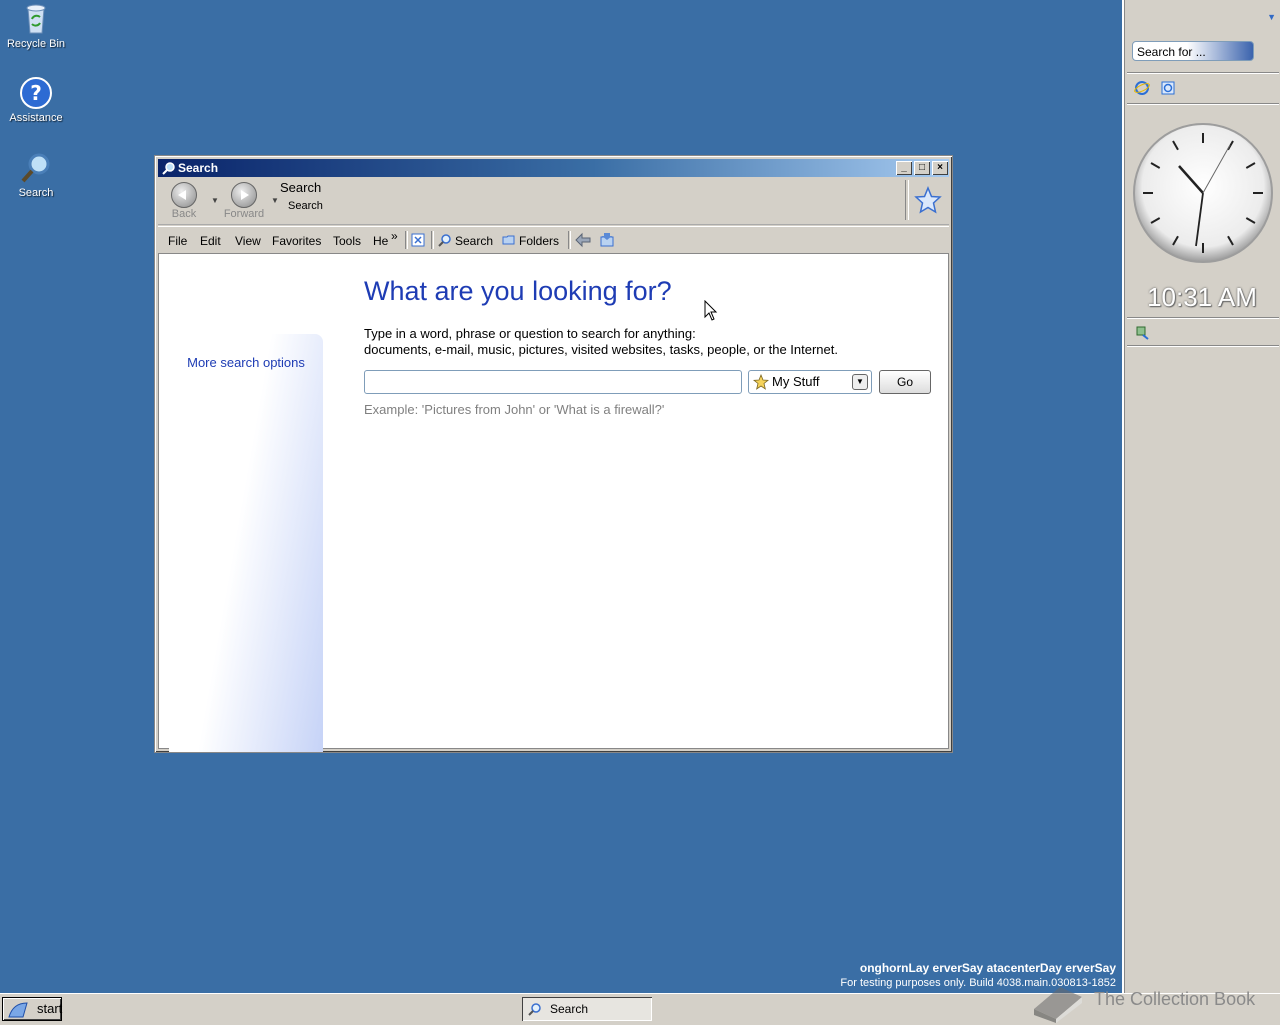  Describe the element at coordinates (553, 382) in the screenshot. I see `search-input` at that location.